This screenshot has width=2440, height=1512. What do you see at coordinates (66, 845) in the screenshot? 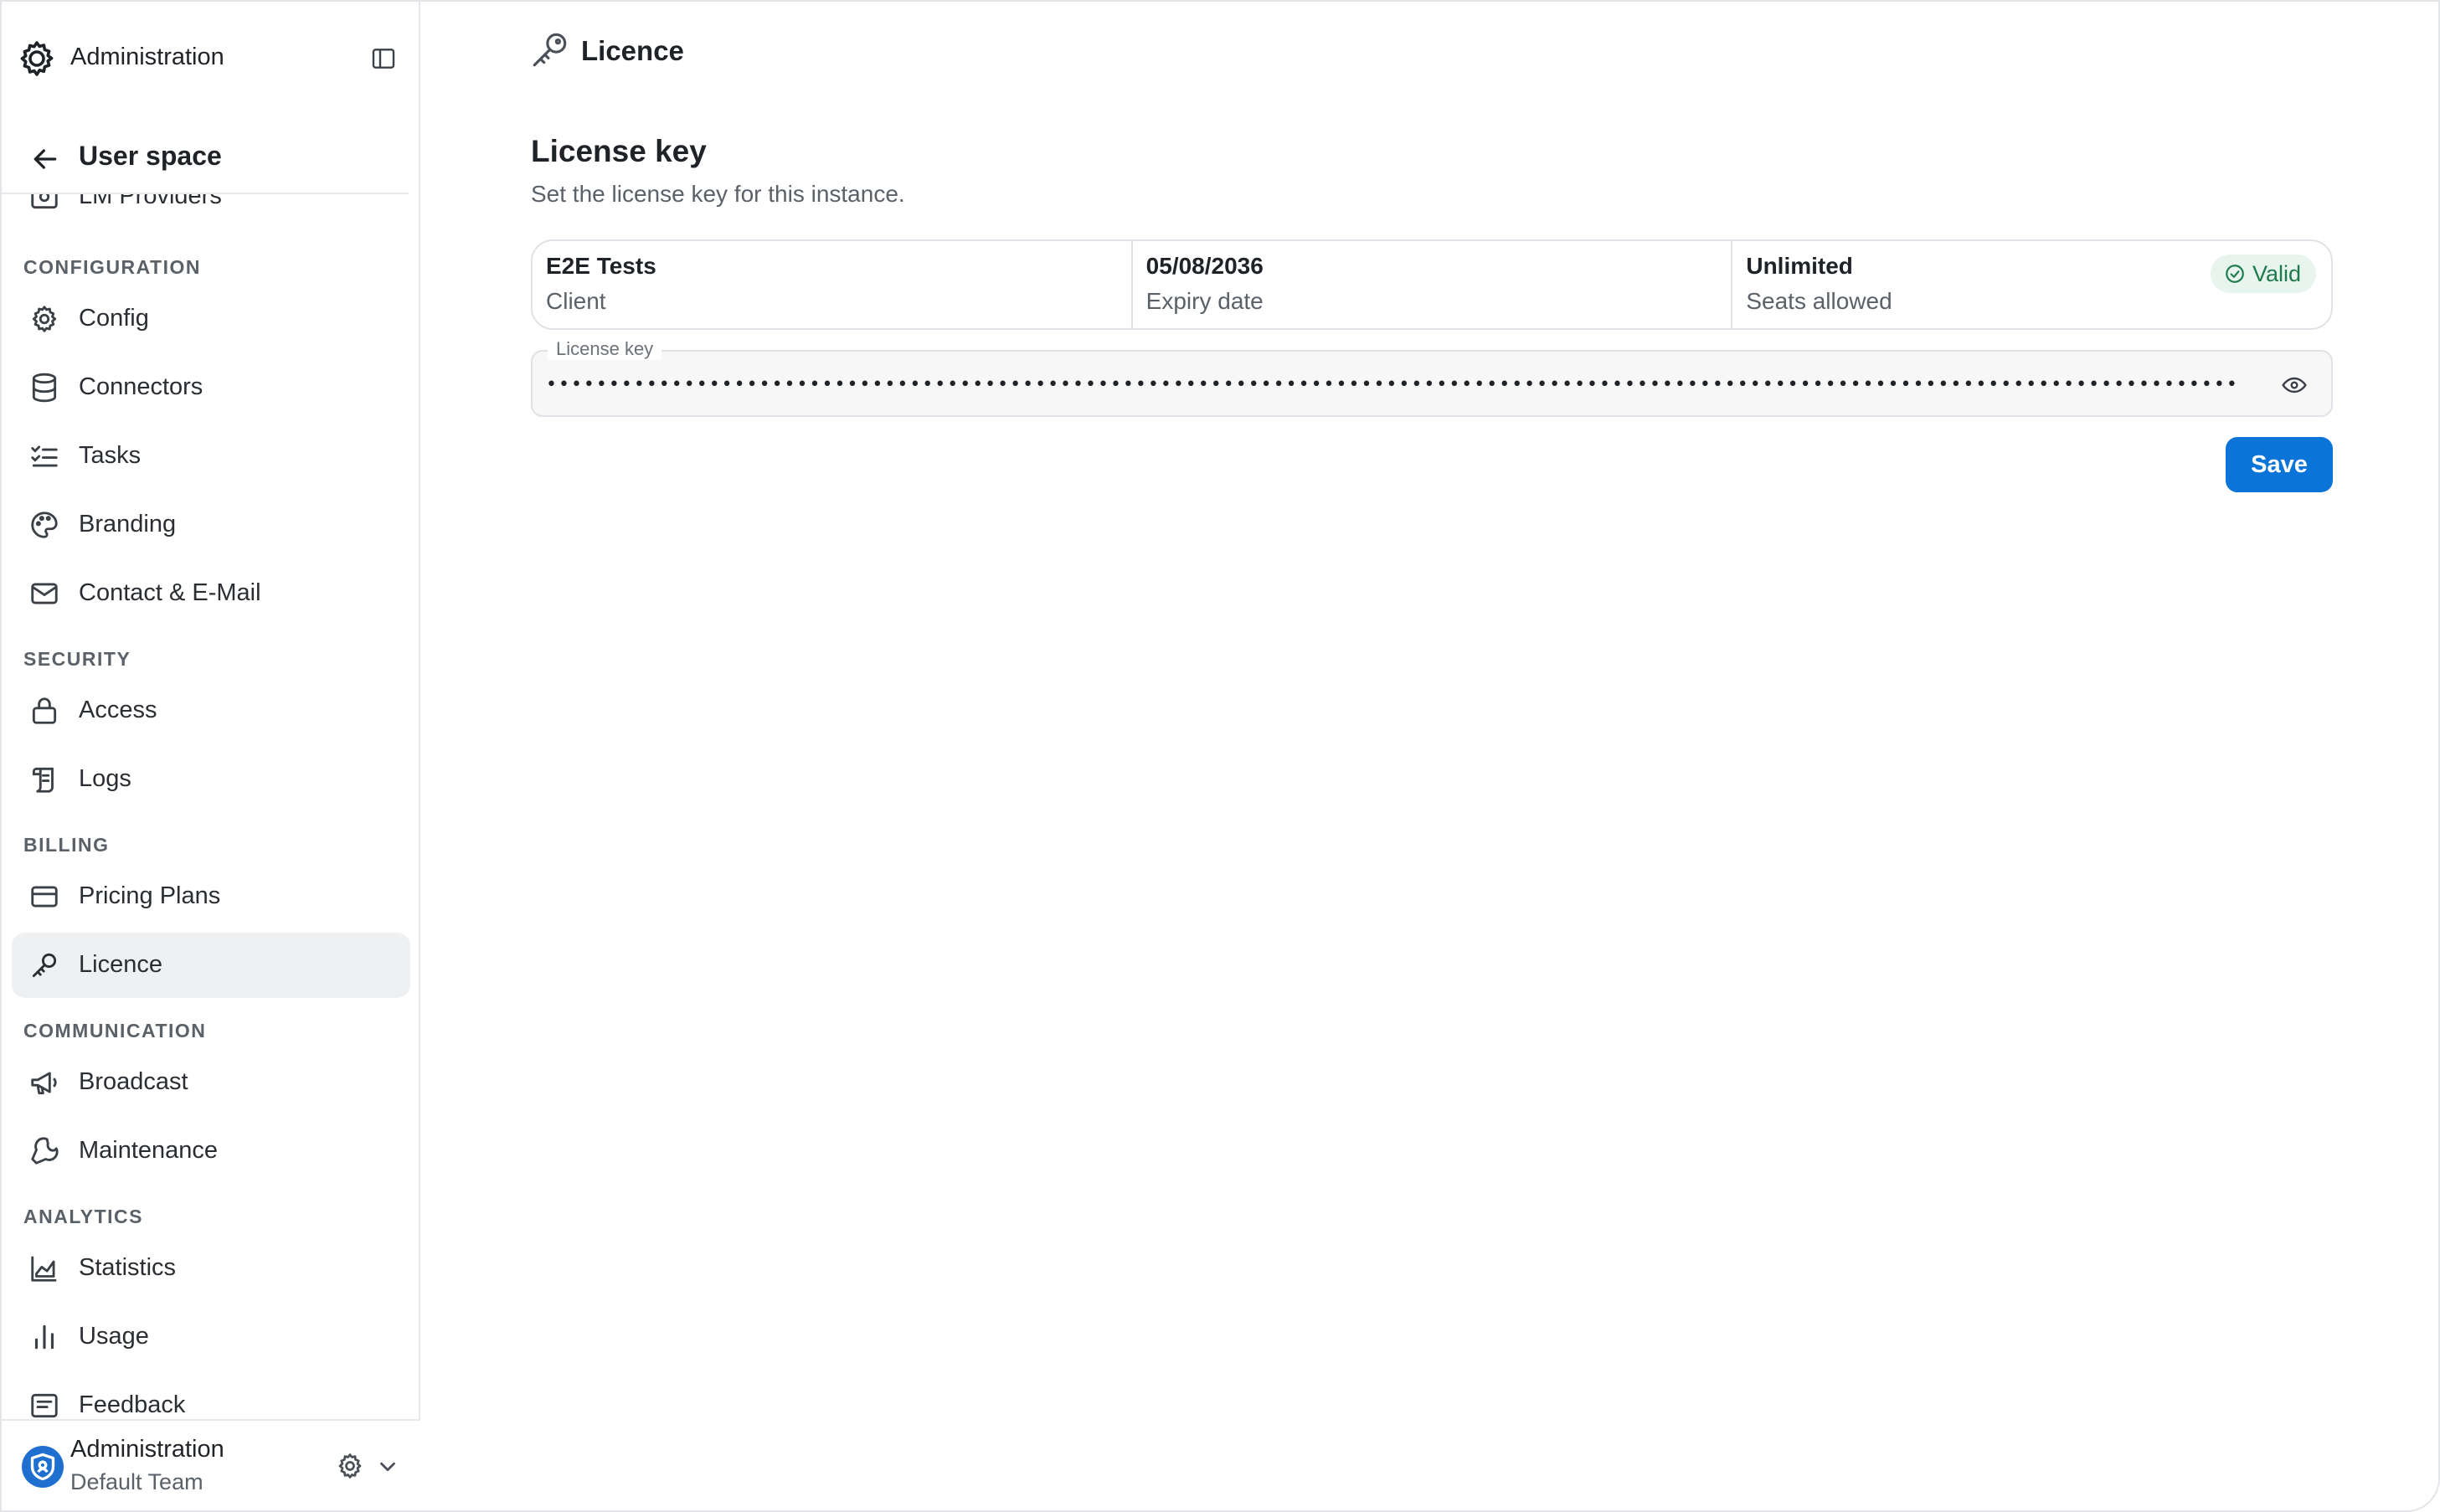
I see `section-label-billing: BILLING` at bounding box center [66, 845].